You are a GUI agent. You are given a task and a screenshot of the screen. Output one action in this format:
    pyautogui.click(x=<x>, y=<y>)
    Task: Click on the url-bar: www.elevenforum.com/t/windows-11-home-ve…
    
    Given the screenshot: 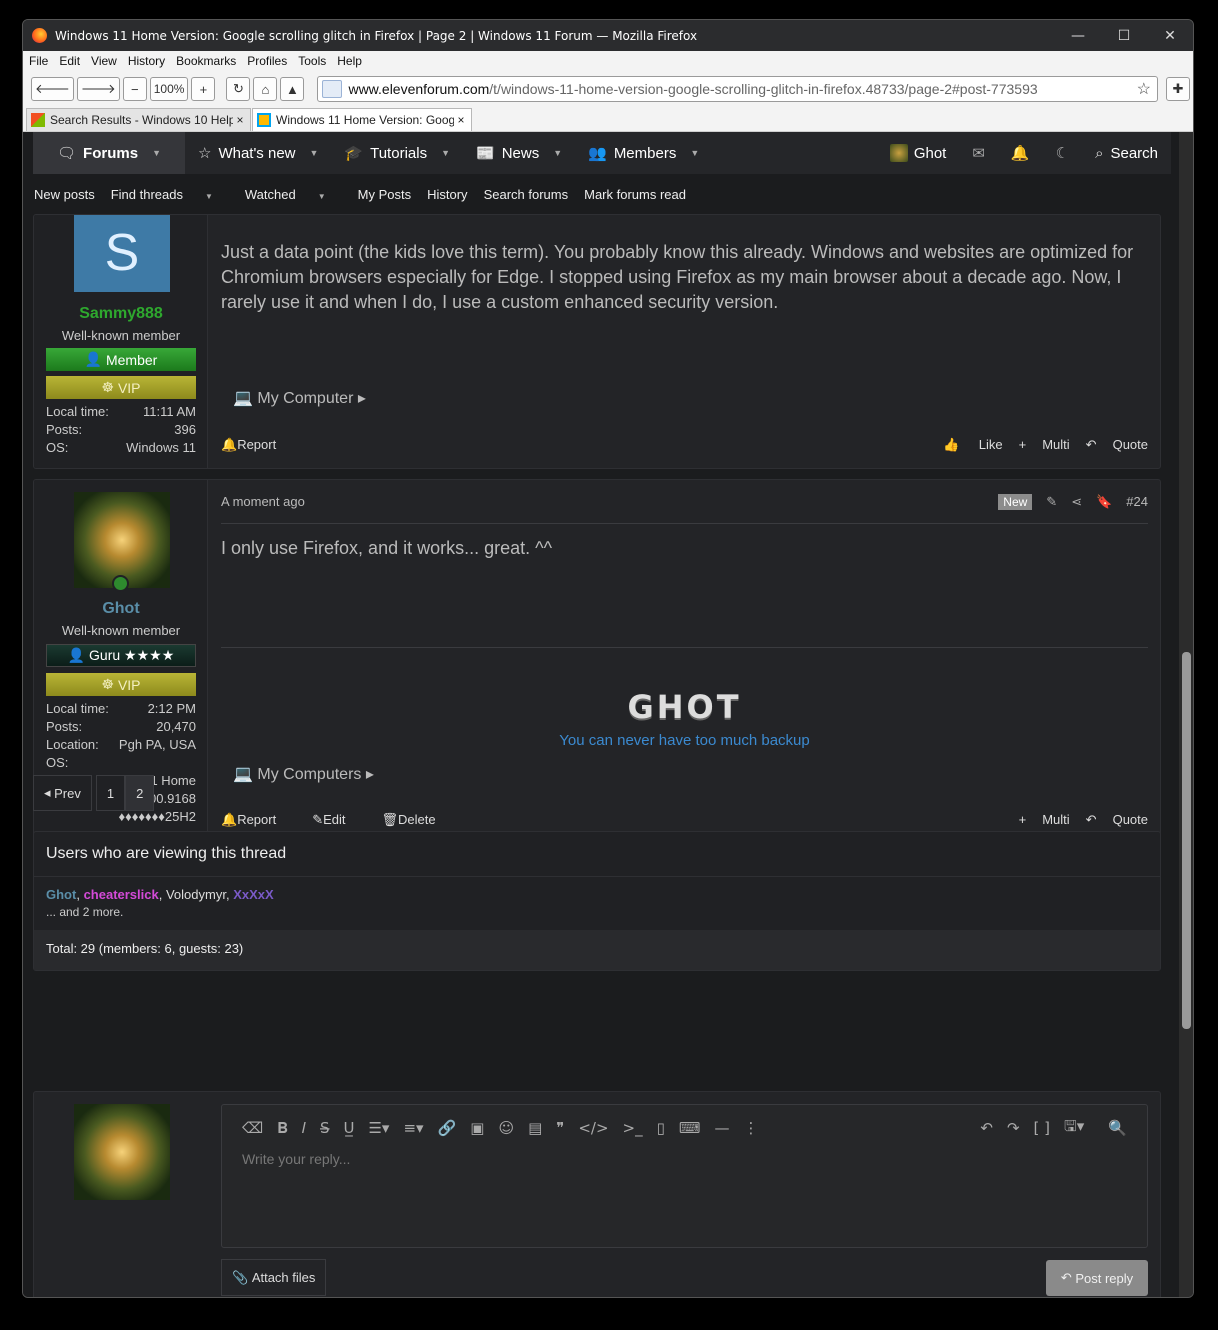 What is the action you would take?
    pyautogui.click(x=737, y=89)
    